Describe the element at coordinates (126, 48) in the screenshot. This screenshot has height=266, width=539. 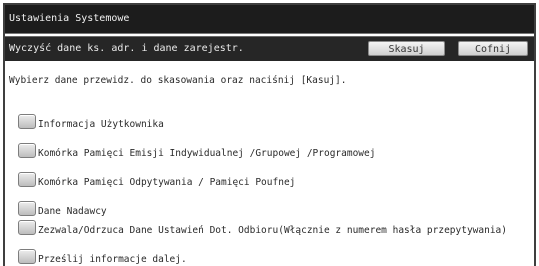
I see `header-label: Wyczyść dane ks. adr. i dane zarejestr.` at that location.